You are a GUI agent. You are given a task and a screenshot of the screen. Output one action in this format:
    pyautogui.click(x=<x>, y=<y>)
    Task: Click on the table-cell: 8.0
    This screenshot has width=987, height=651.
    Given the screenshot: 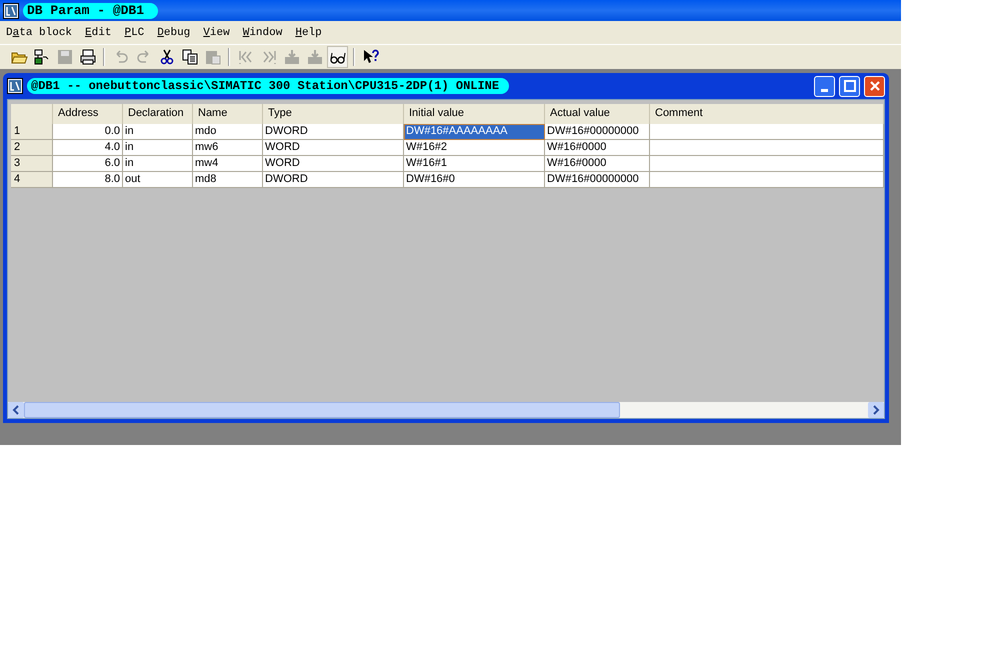 What is the action you would take?
    pyautogui.click(x=88, y=180)
    